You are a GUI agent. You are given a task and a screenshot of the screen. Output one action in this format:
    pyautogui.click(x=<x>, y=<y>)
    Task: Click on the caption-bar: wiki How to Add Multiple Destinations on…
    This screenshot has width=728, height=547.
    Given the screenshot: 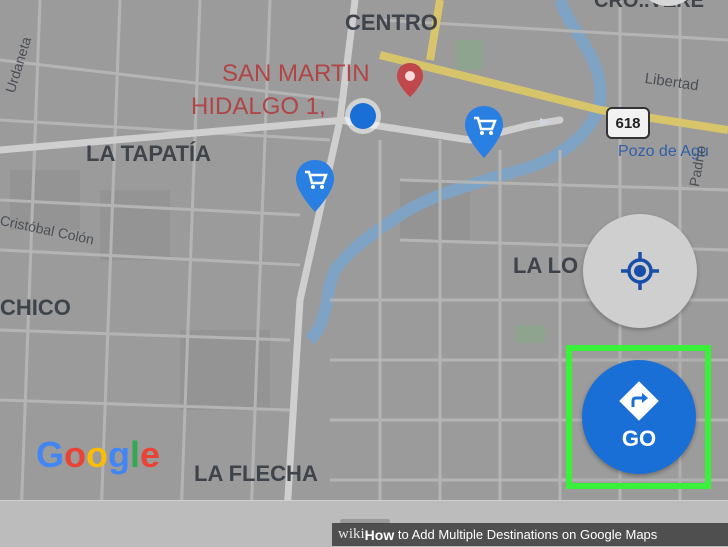 What is the action you would take?
    pyautogui.click(x=530, y=534)
    